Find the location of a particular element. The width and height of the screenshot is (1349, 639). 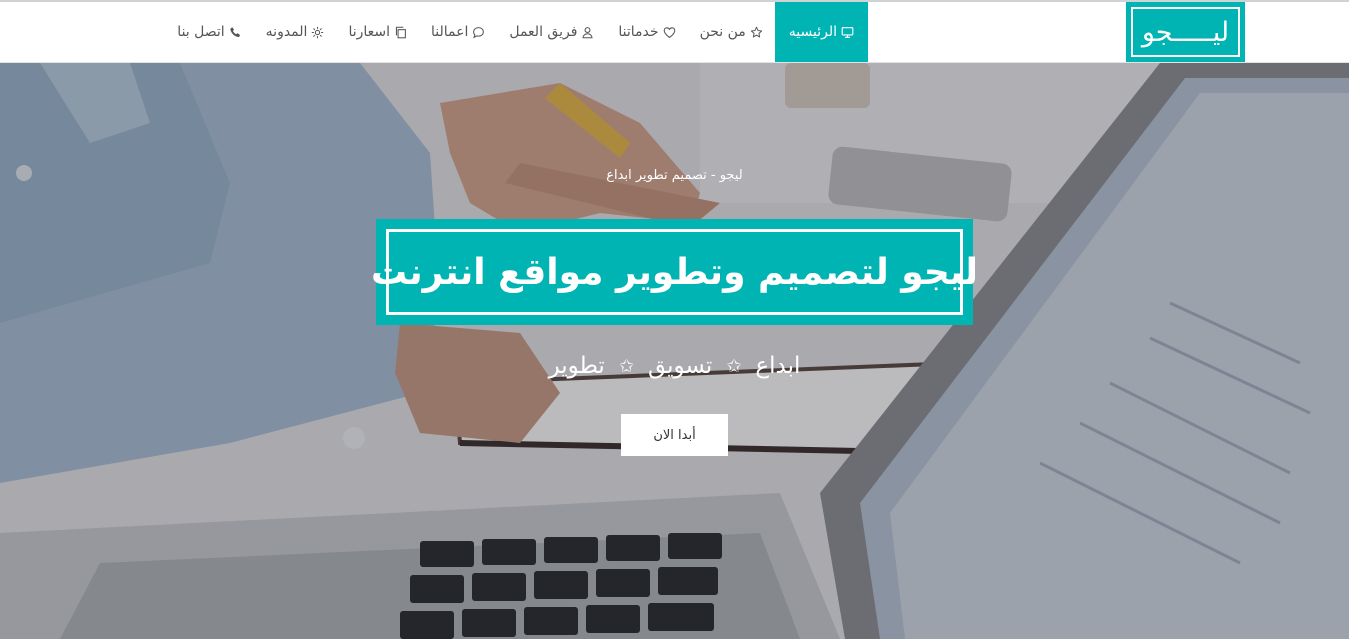

nav-item-contact: اتصل بنا is located at coordinates (209, 32).